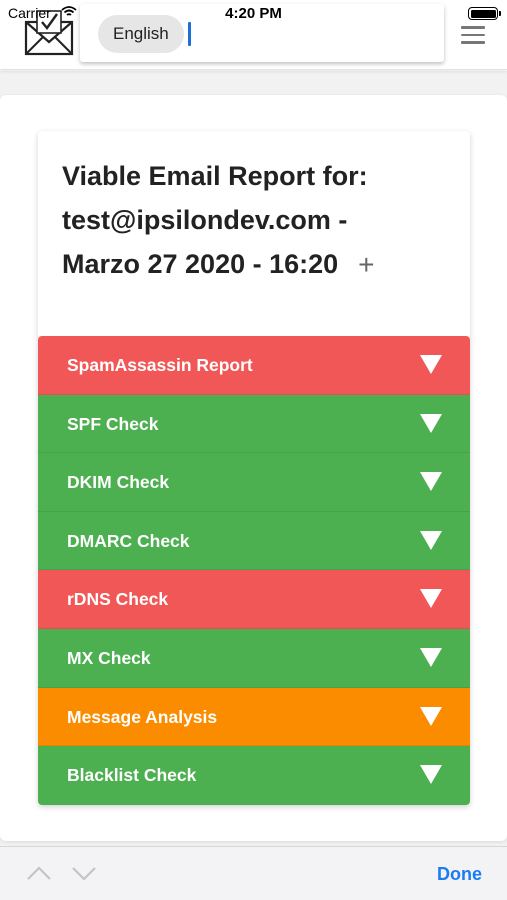 This screenshot has height=900, width=507. I want to click on section-dmarc-check: DMARC Check, so click(254, 541).